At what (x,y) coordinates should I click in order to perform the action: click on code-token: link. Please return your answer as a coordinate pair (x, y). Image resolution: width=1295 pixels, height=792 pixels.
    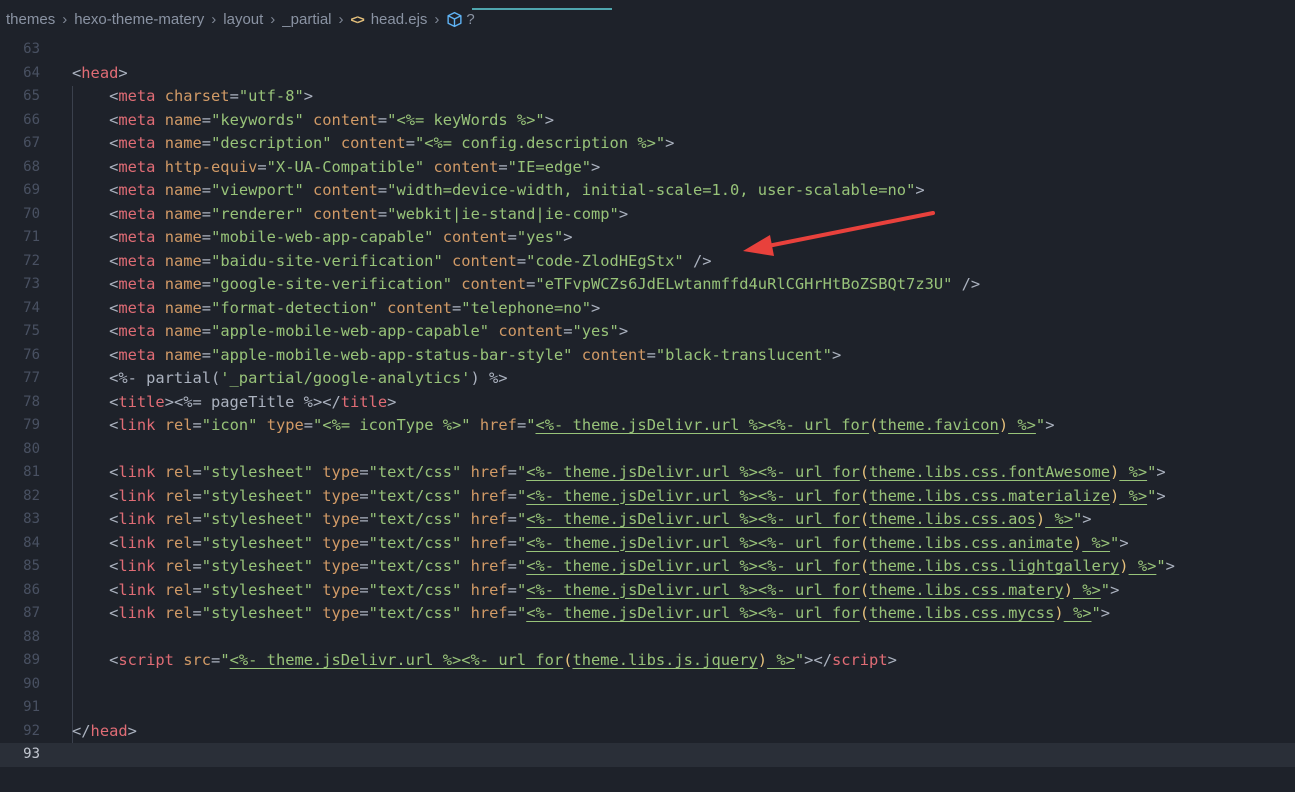
    Looking at the image, I should click on (137, 589).